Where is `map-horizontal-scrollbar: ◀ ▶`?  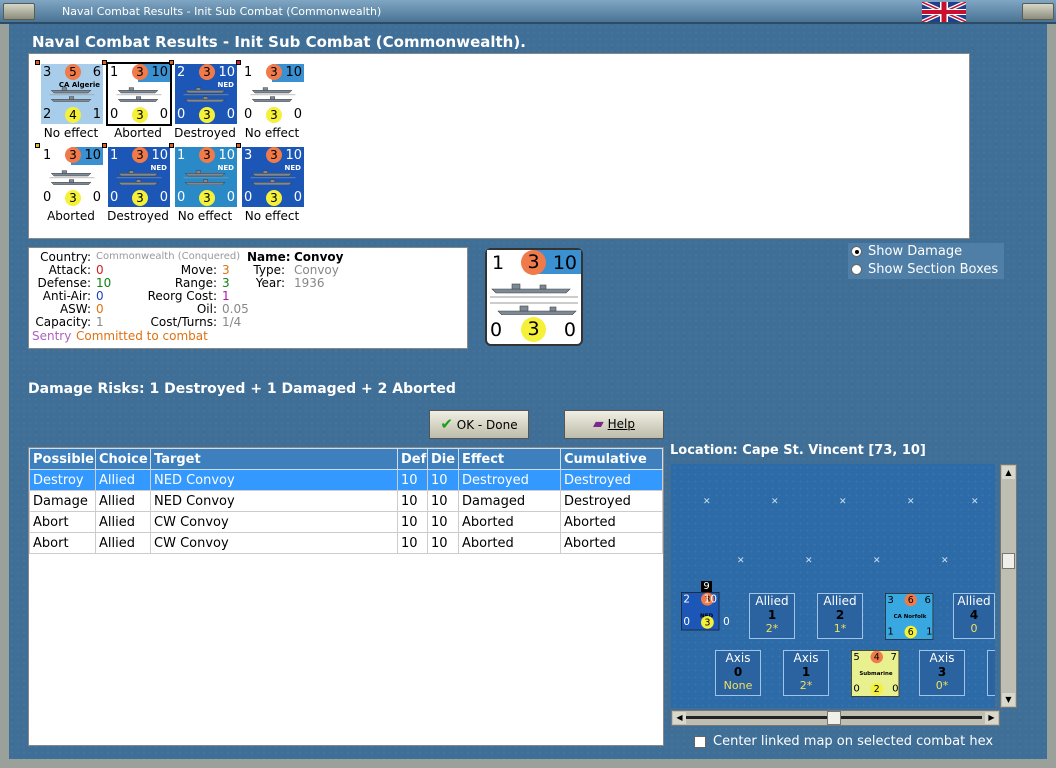 map-horizontal-scrollbar: ◀ ▶ is located at coordinates (835, 718).